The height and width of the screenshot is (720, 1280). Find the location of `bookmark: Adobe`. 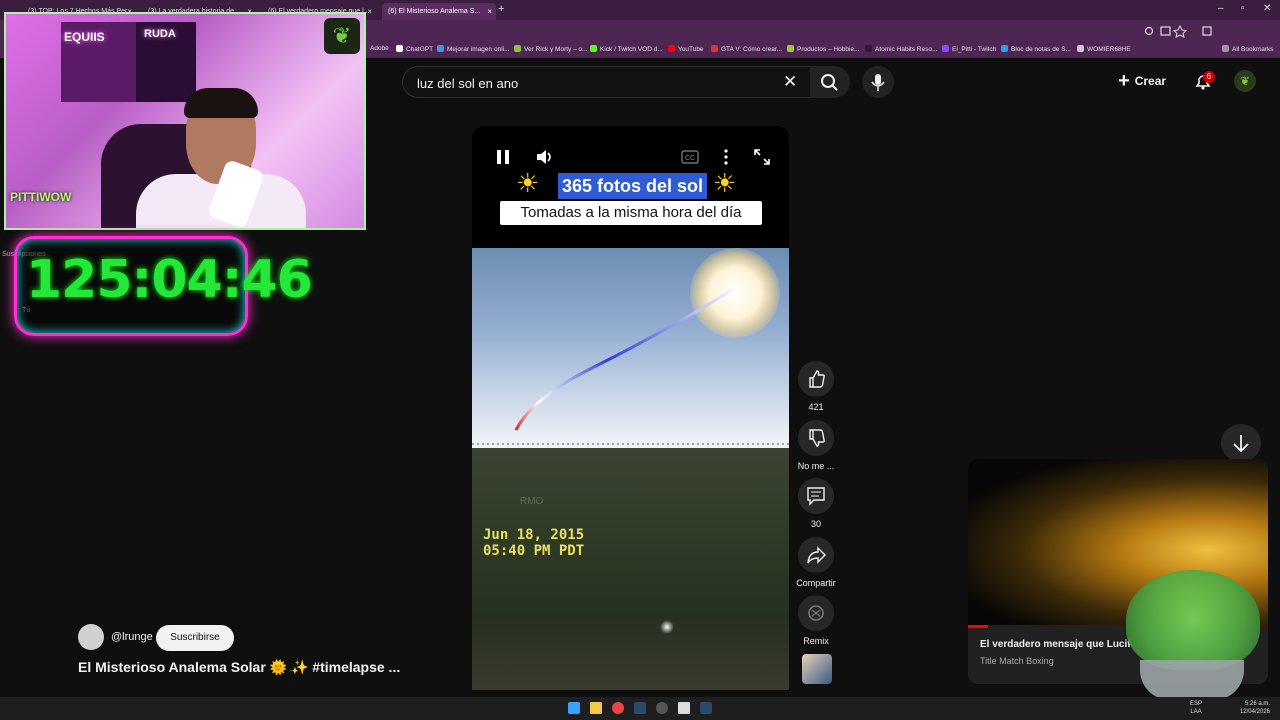

bookmark: Adobe is located at coordinates (379, 48).